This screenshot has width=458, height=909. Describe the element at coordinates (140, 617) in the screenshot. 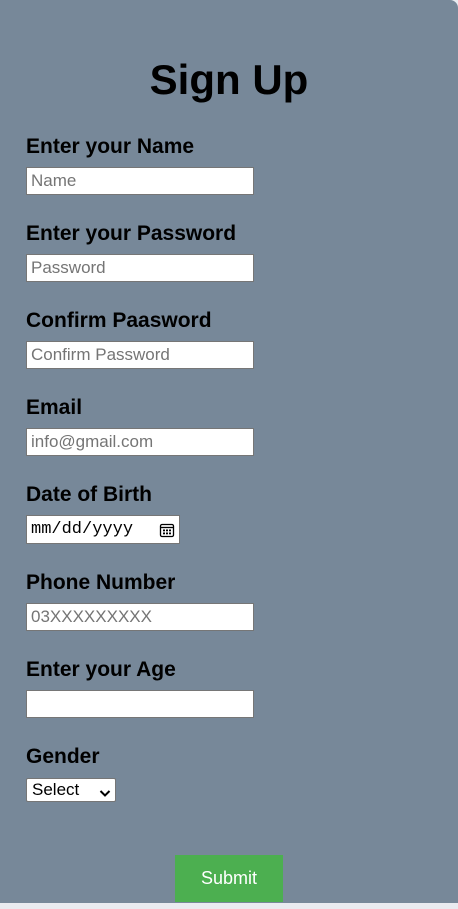

I see `phone-input` at that location.